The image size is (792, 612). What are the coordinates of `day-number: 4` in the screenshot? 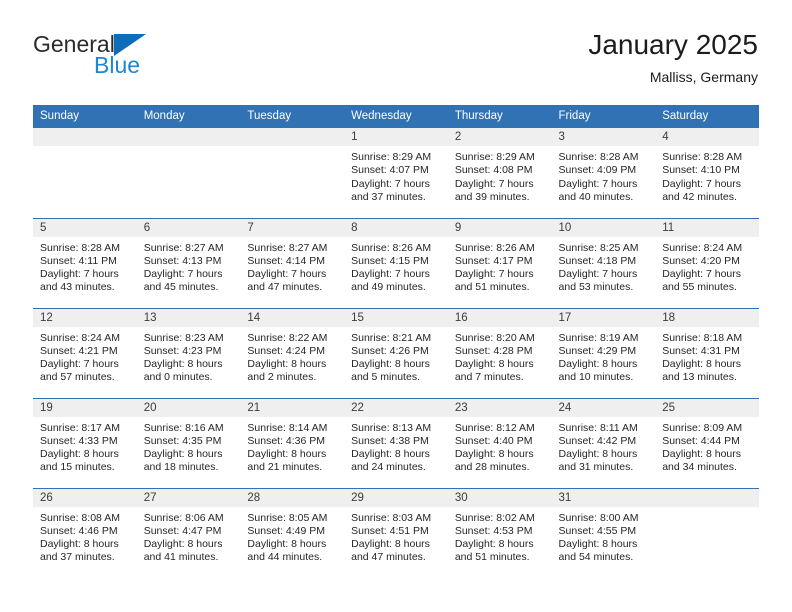 It's located at (707, 137).